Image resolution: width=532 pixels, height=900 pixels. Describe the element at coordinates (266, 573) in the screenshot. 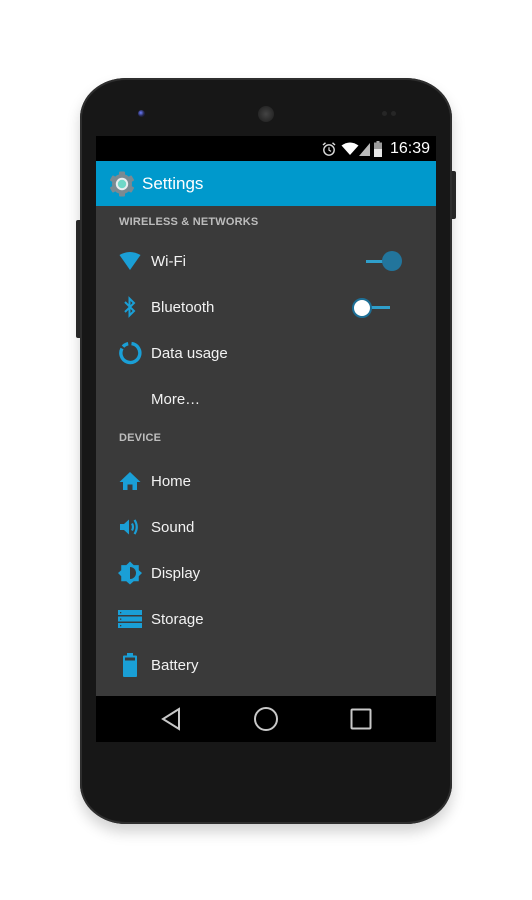

I see `settings-item-display: Display` at that location.